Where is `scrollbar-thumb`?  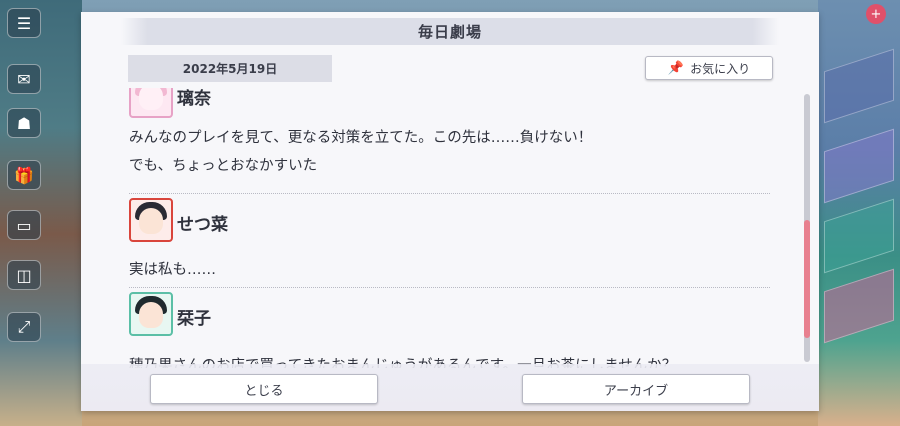 scrollbar-thumb is located at coordinates (807, 279).